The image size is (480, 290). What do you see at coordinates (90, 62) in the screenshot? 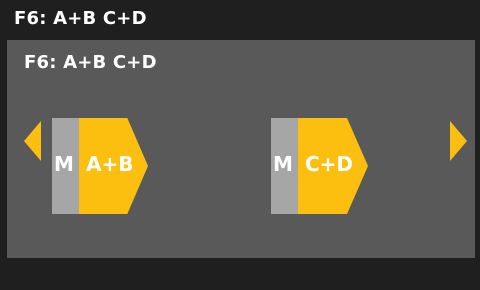
I see `panel-title: F6: A+B C+D` at bounding box center [90, 62].